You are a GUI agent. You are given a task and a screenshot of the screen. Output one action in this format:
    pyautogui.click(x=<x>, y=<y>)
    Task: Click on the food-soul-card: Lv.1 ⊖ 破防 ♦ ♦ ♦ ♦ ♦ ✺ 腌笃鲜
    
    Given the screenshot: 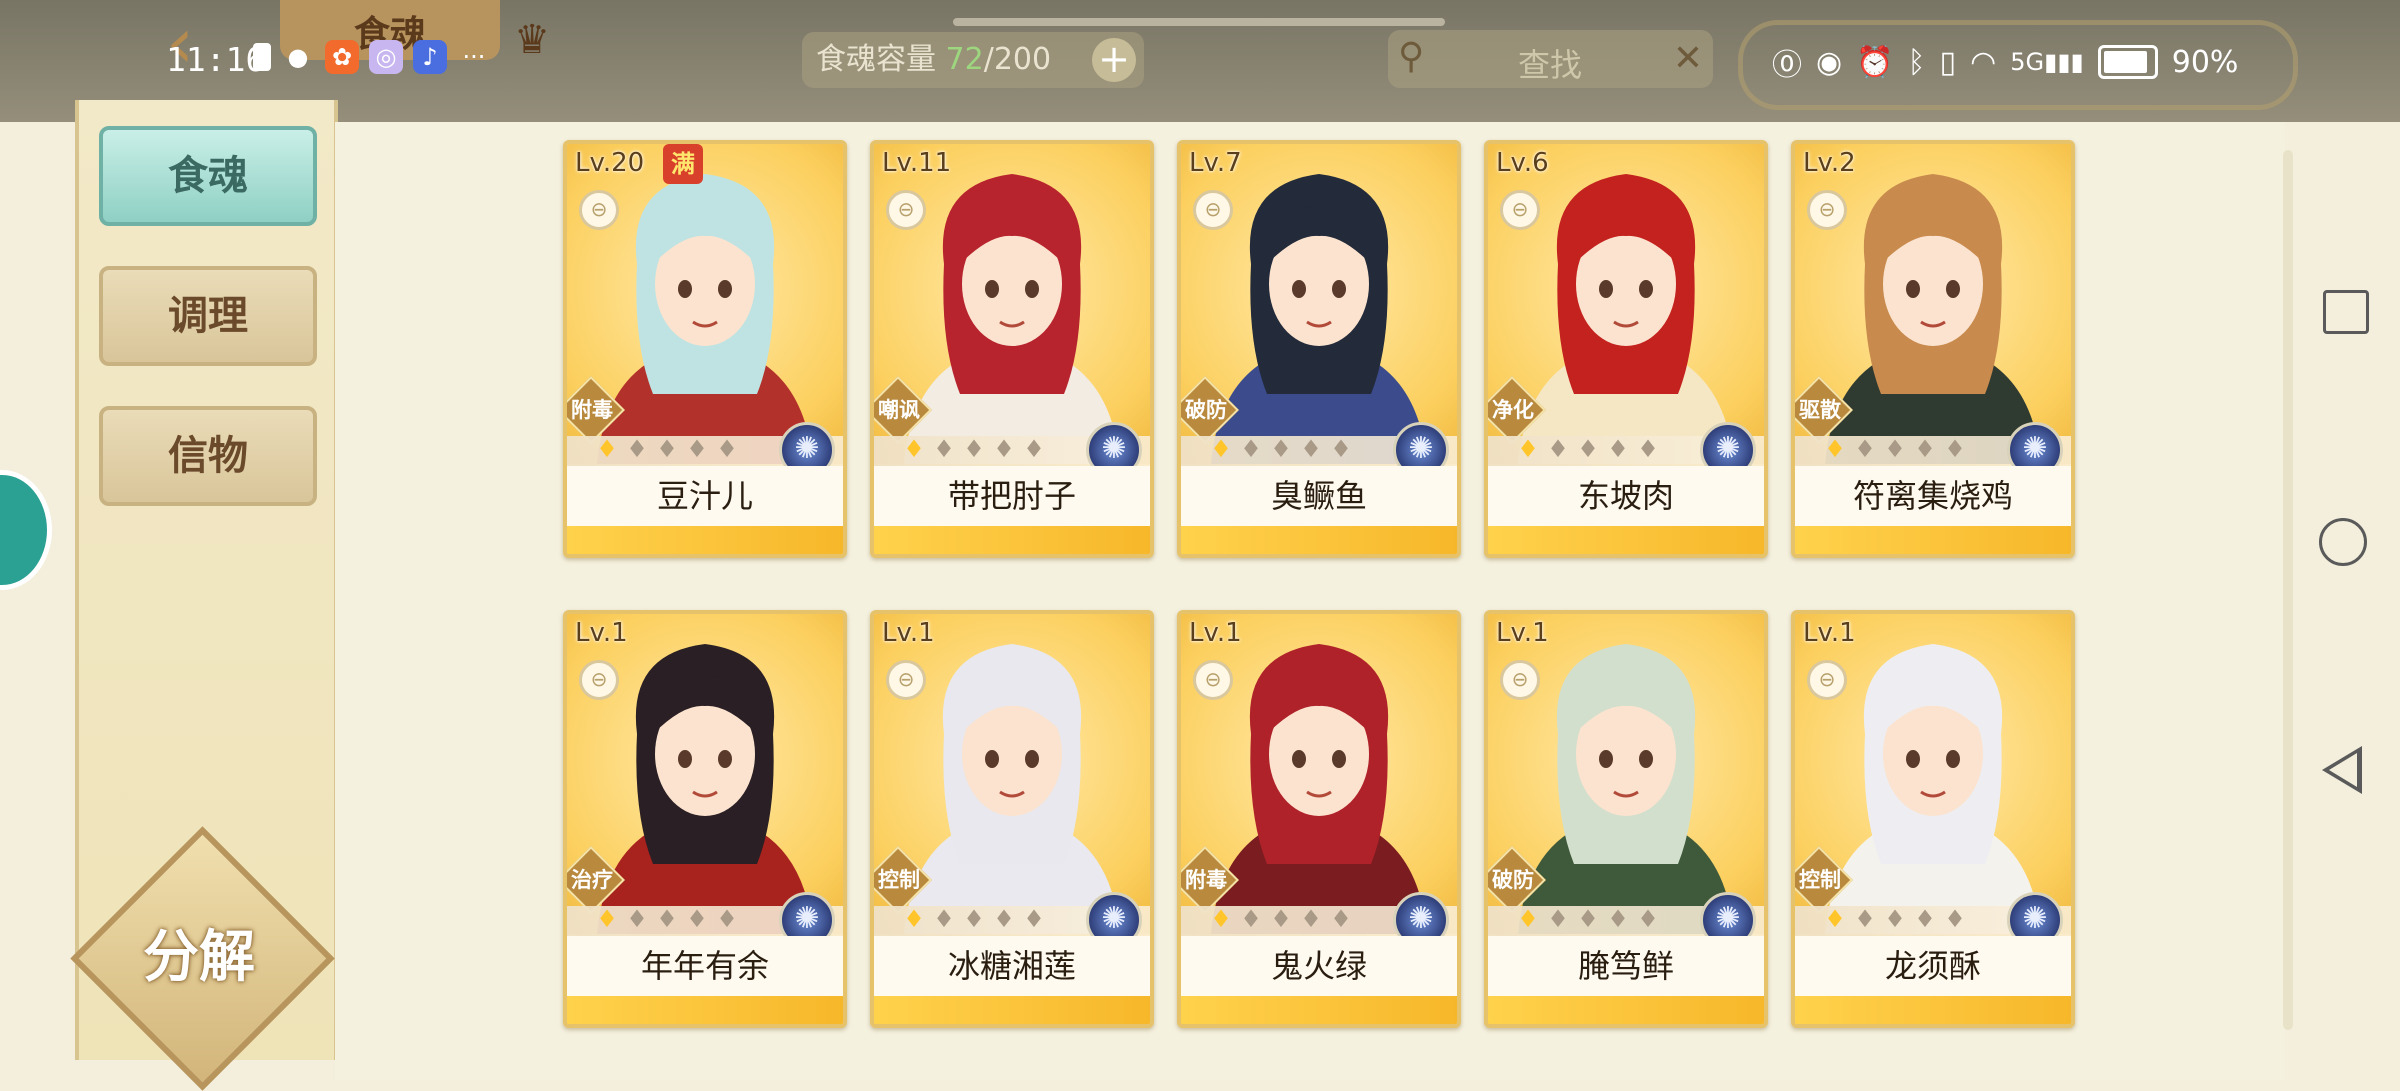 What is the action you would take?
    pyautogui.click(x=1626, y=819)
    